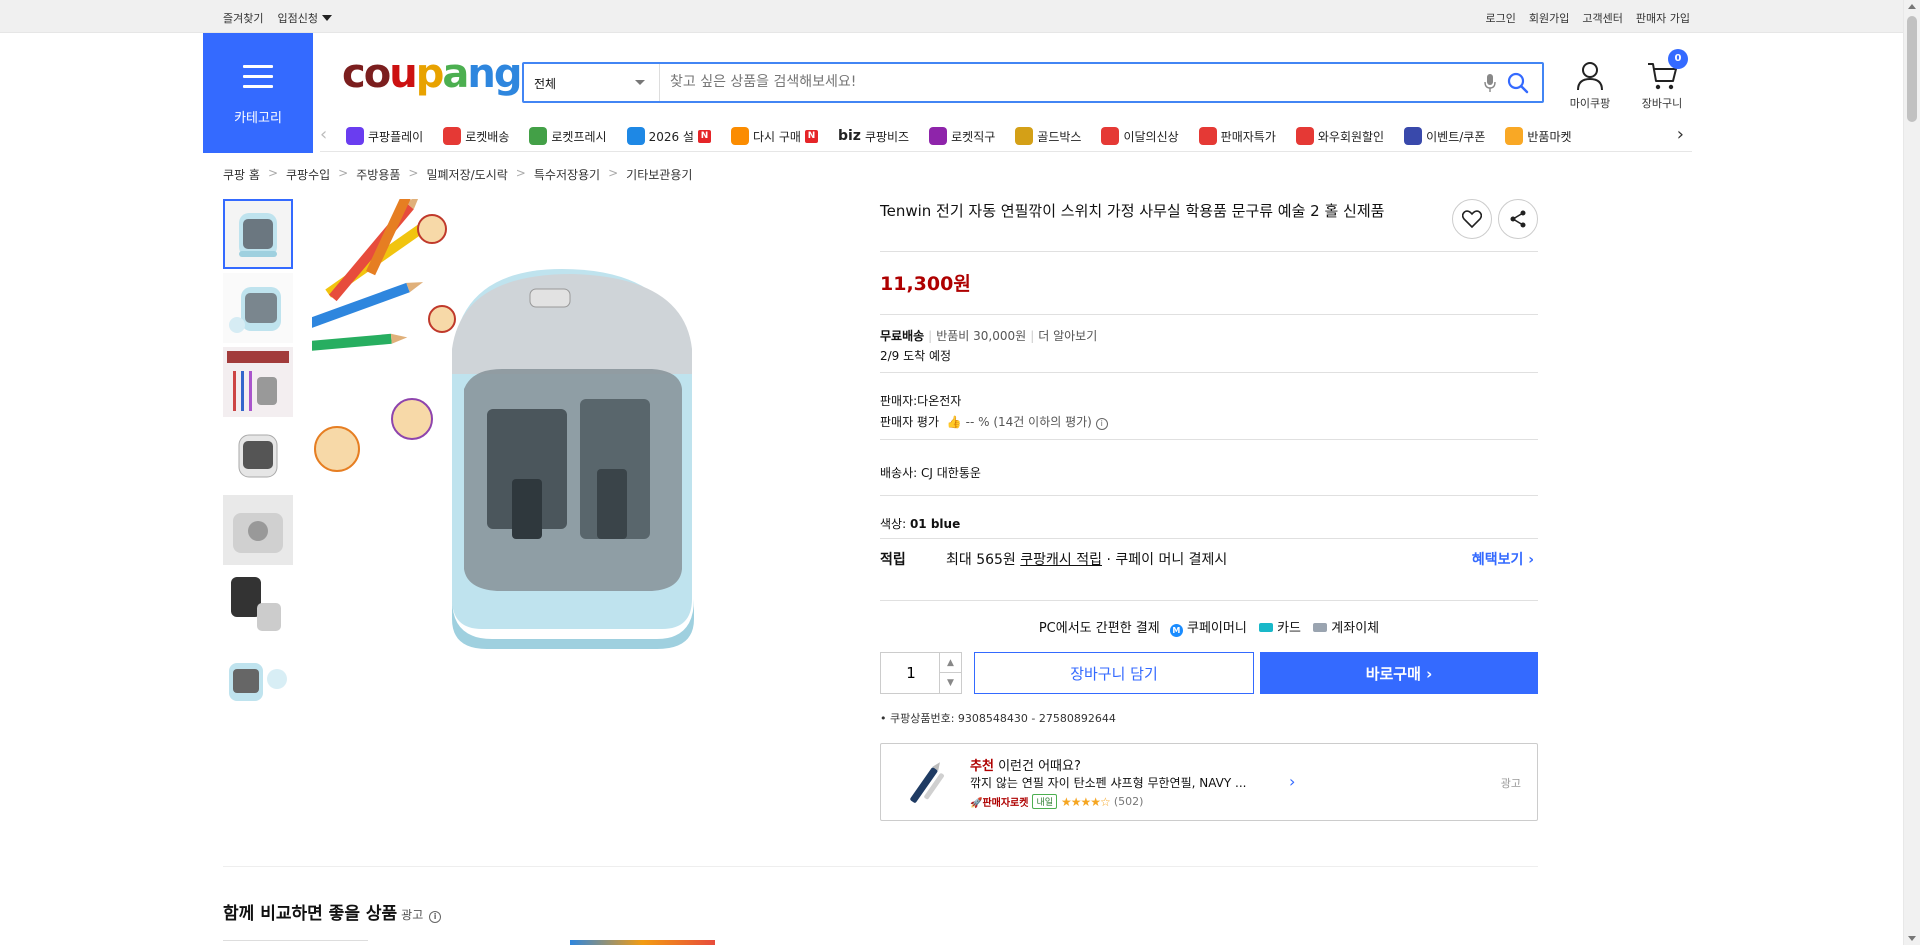  I want to click on search-bar: 전체, so click(1033, 82).